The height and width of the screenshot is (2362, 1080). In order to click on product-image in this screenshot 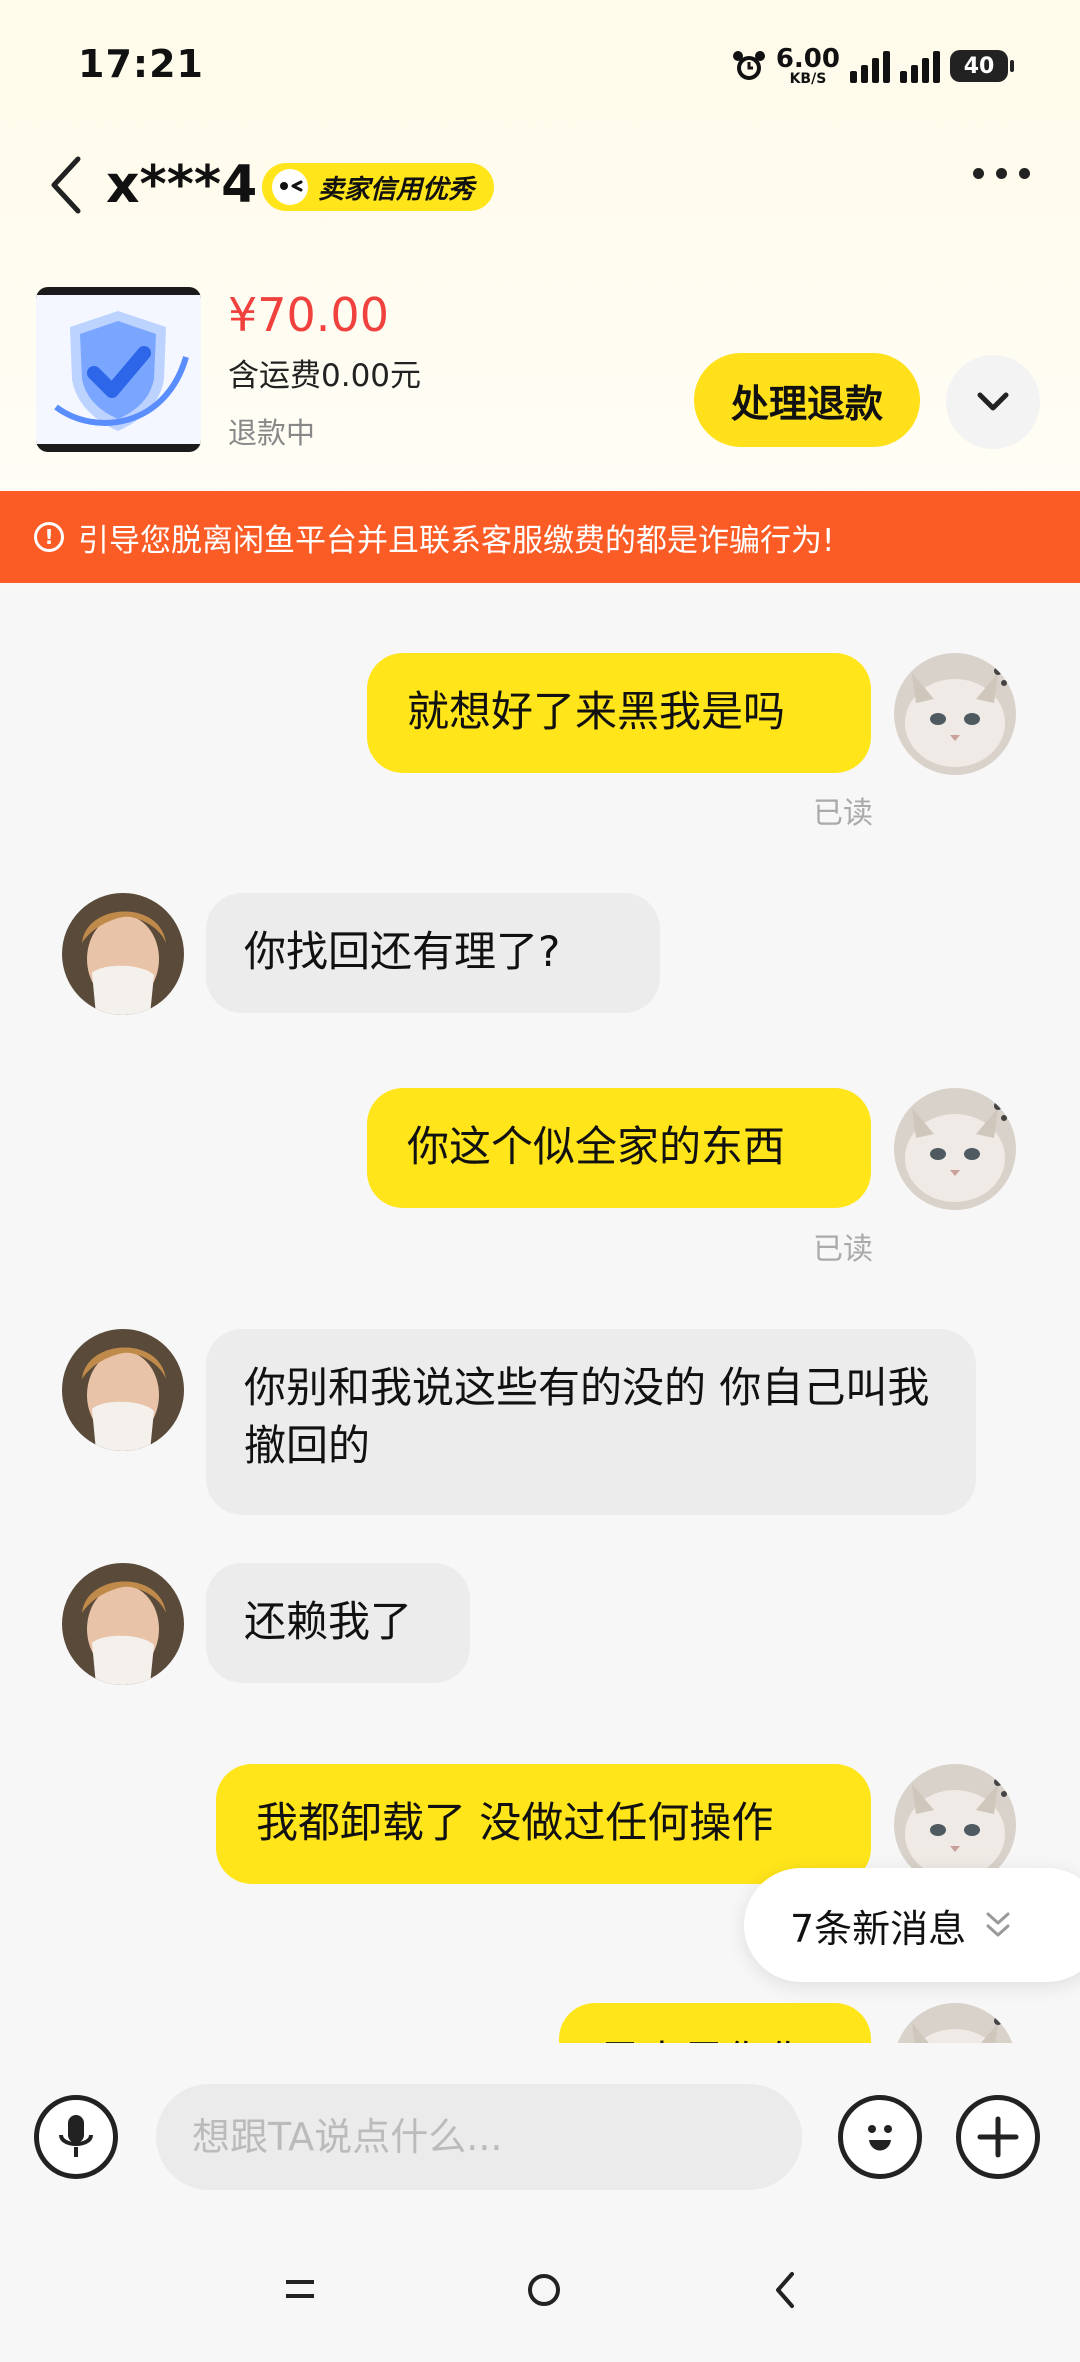, I will do `click(118, 369)`.